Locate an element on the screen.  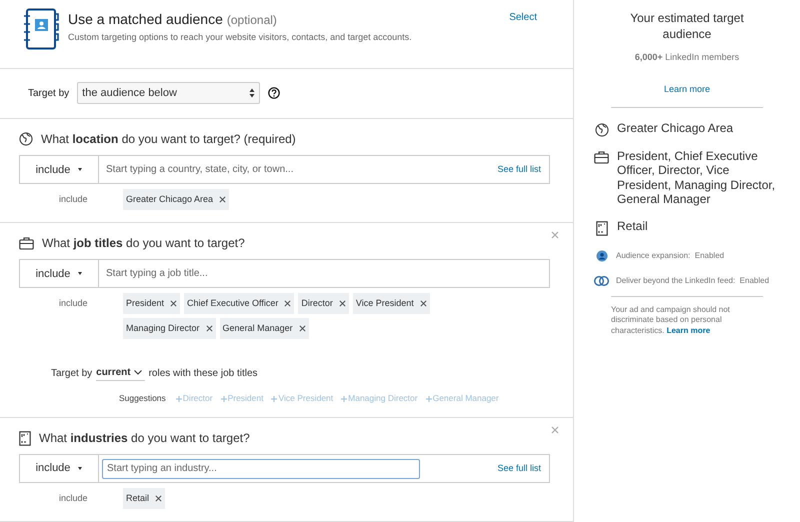
notebook-icon is located at coordinates (42, 29).